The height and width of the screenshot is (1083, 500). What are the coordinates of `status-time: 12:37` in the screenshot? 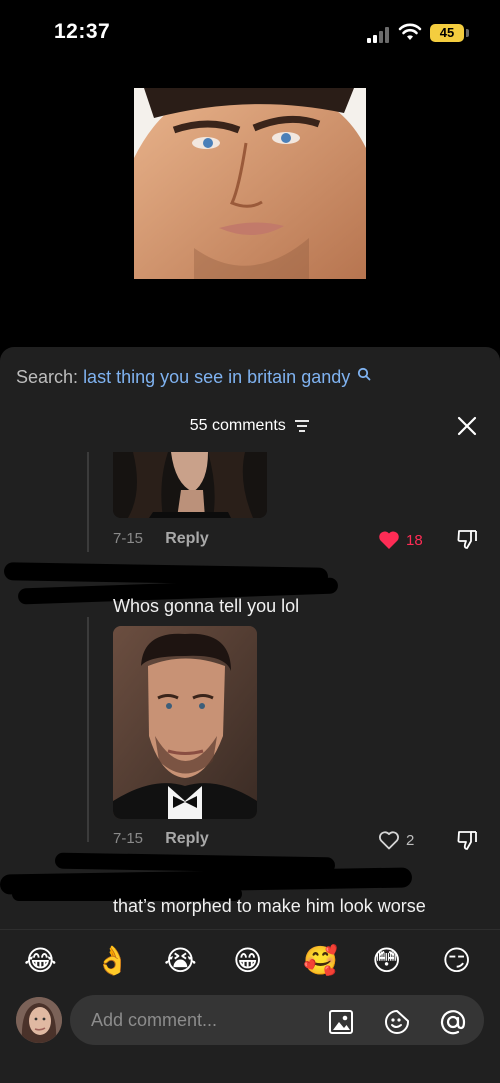 It's located at (82, 31).